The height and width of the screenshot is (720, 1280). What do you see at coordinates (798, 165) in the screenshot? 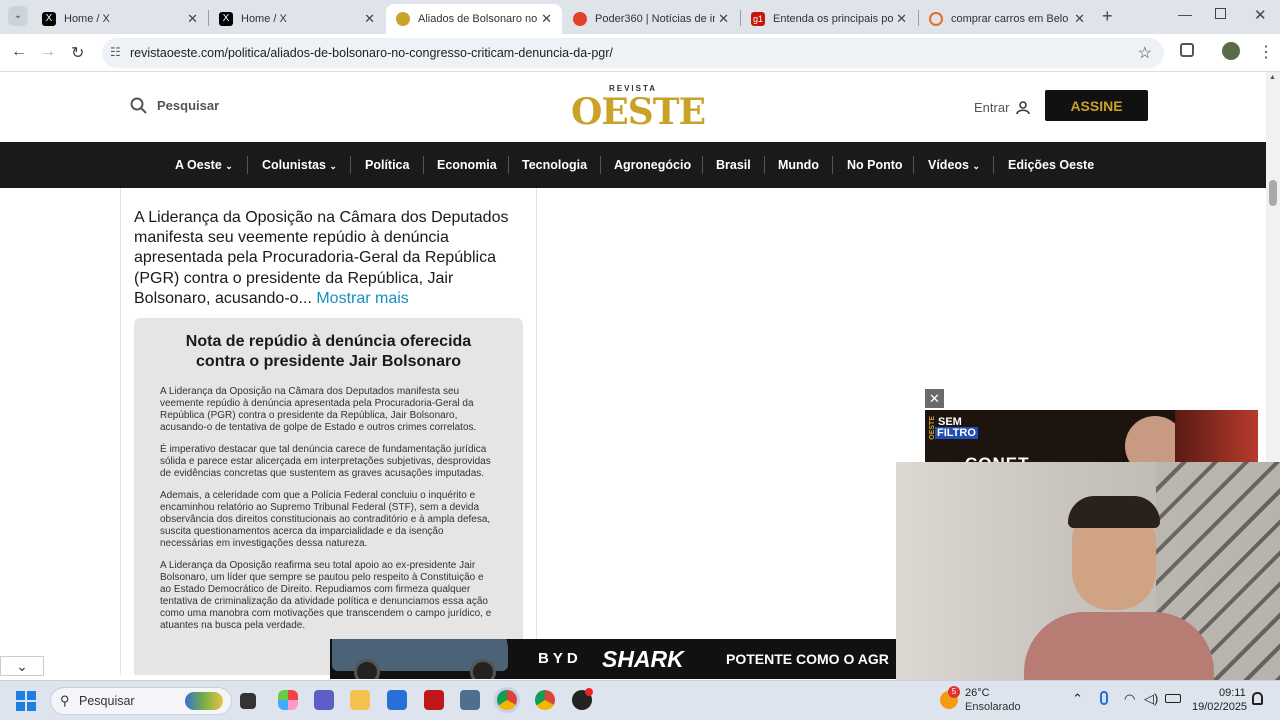
I see `nav-mundo: Mundo` at bounding box center [798, 165].